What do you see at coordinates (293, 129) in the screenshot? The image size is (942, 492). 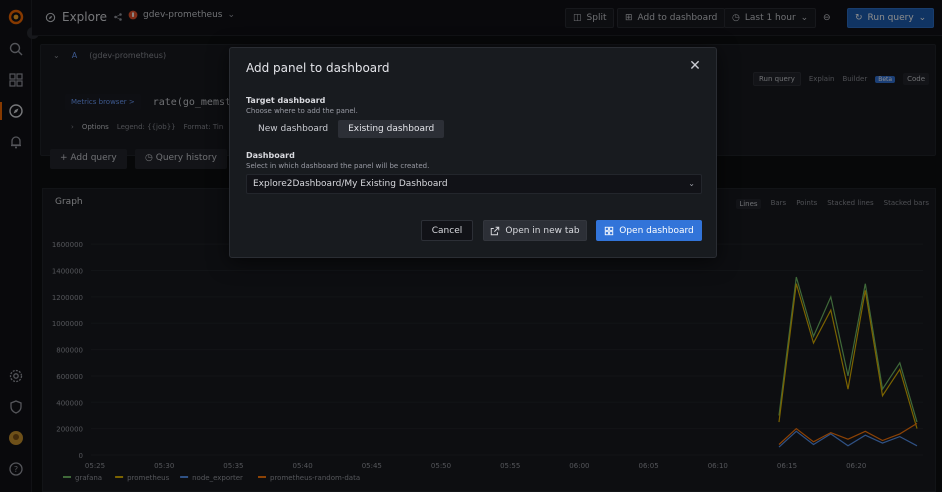 I see `new-dashboard-option: New dashboard` at bounding box center [293, 129].